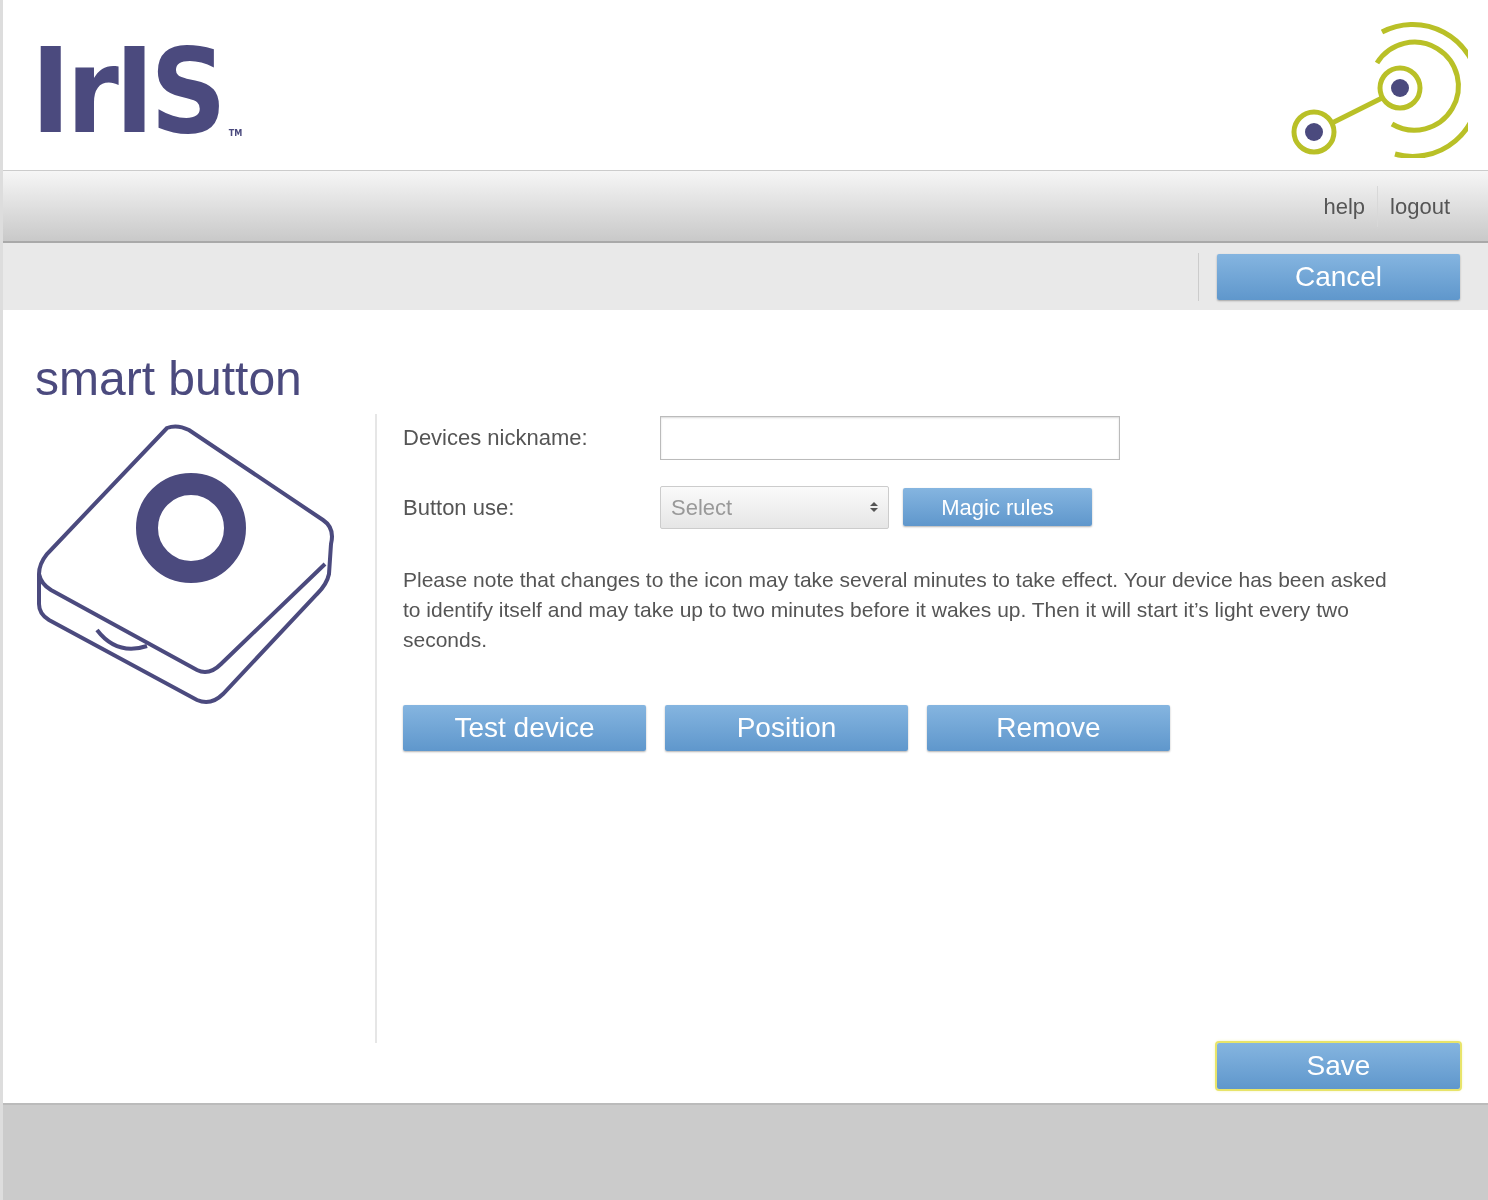 Image resolution: width=1488 pixels, height=1200 pixels. I want to click on action-button: Remove, so click(1048, 727).